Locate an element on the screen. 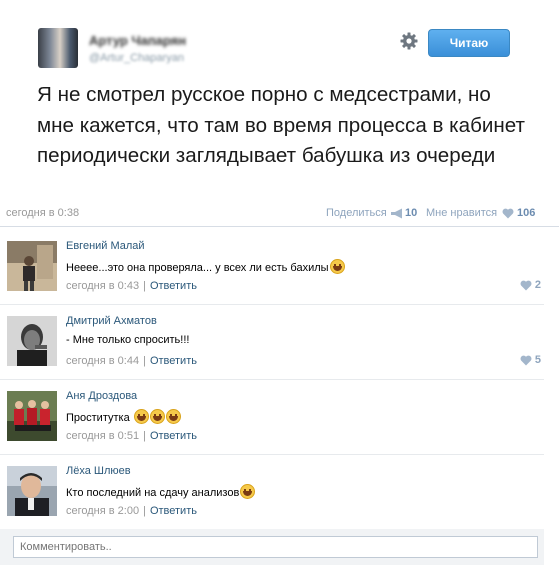 Image resolution: width=559 pixels, height=577 pixels. comment-time: сегодня в 2:00 is located at coordinates (102, 511).